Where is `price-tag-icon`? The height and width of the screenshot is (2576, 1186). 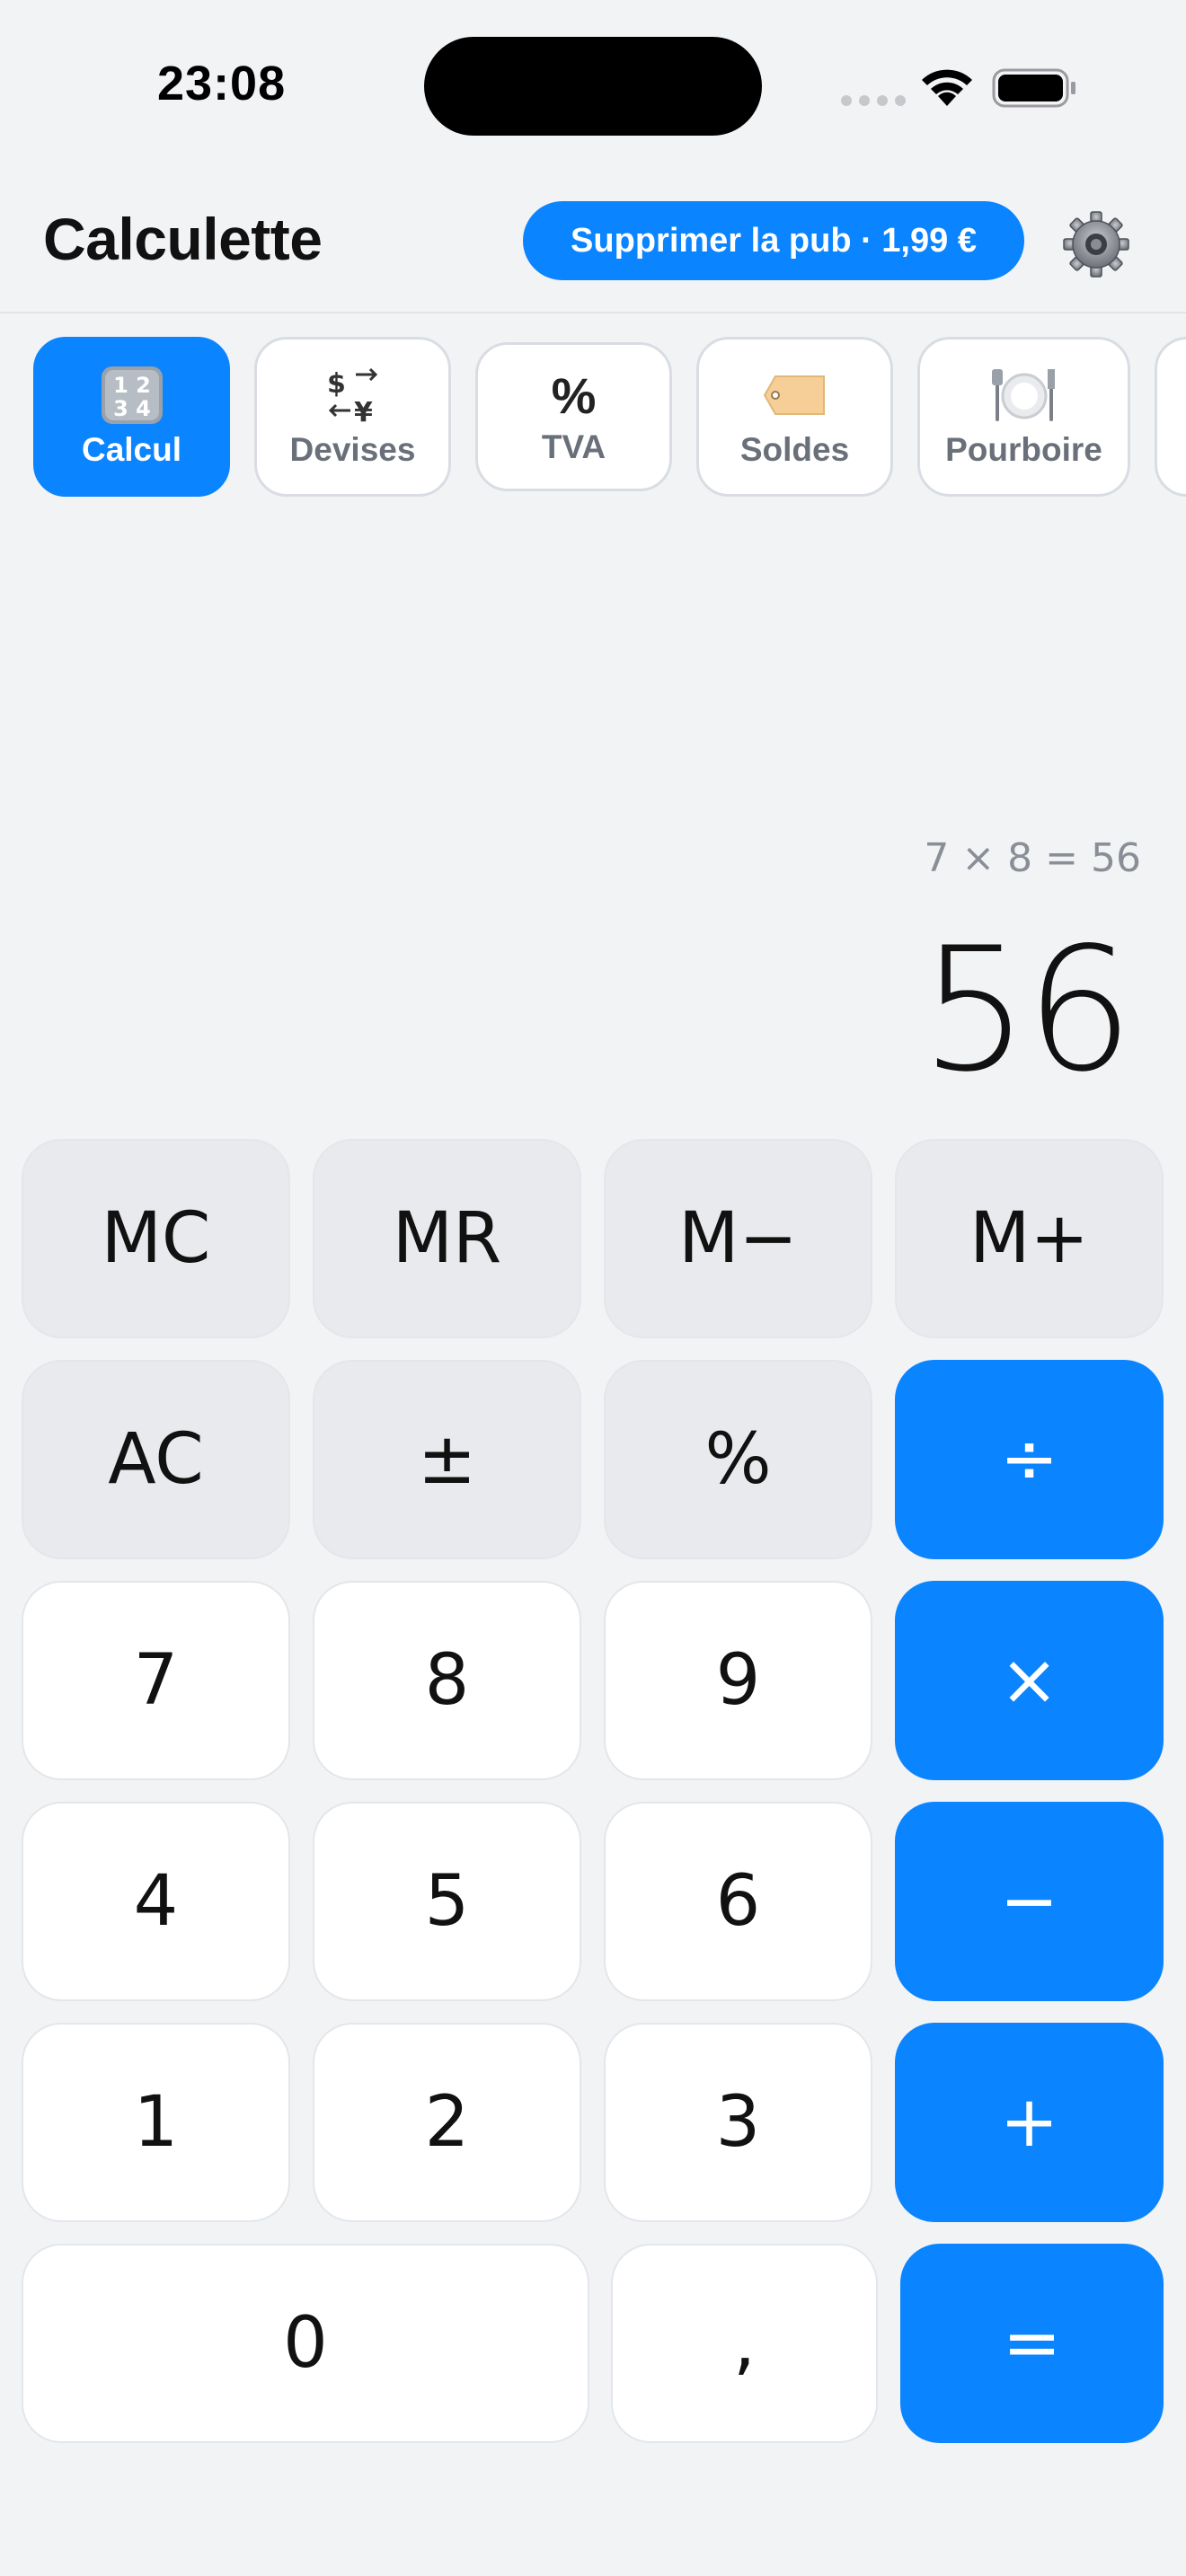 price-tag-icon is located at coordinates (795, 395).